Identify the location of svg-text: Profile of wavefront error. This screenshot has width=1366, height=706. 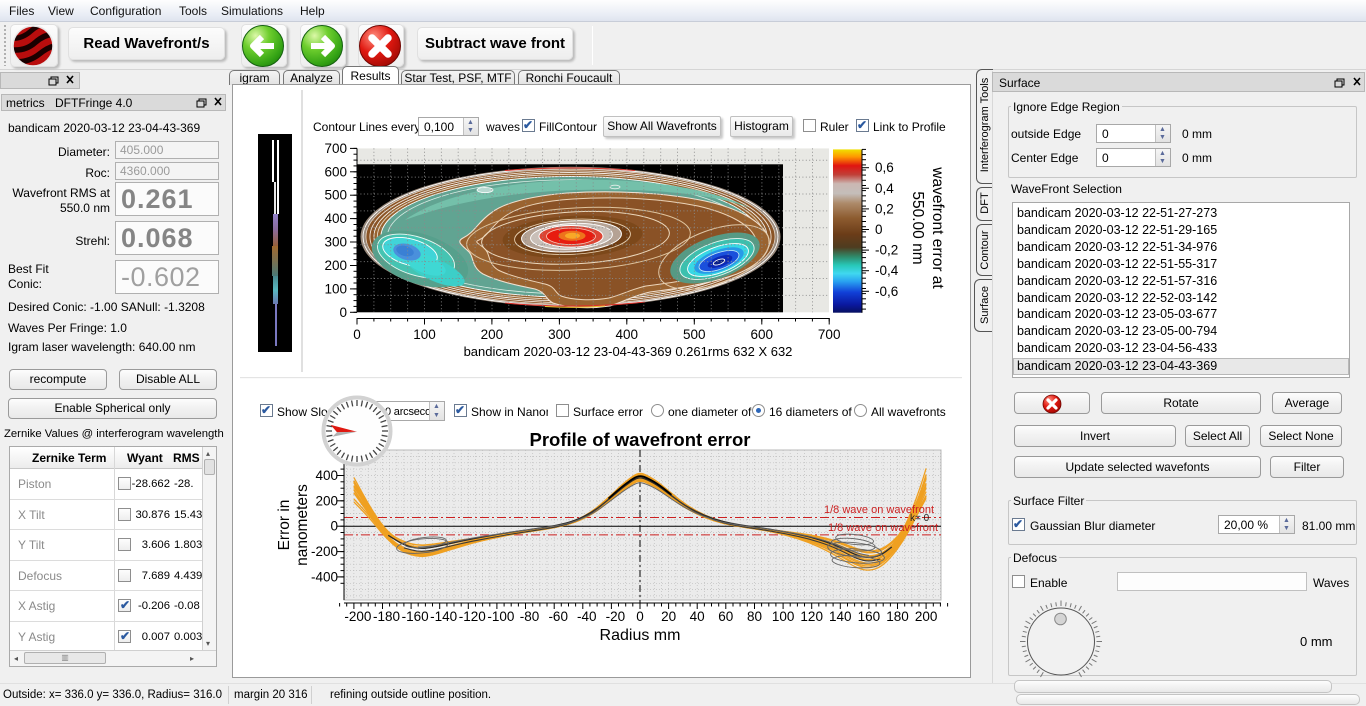
(639, 439).